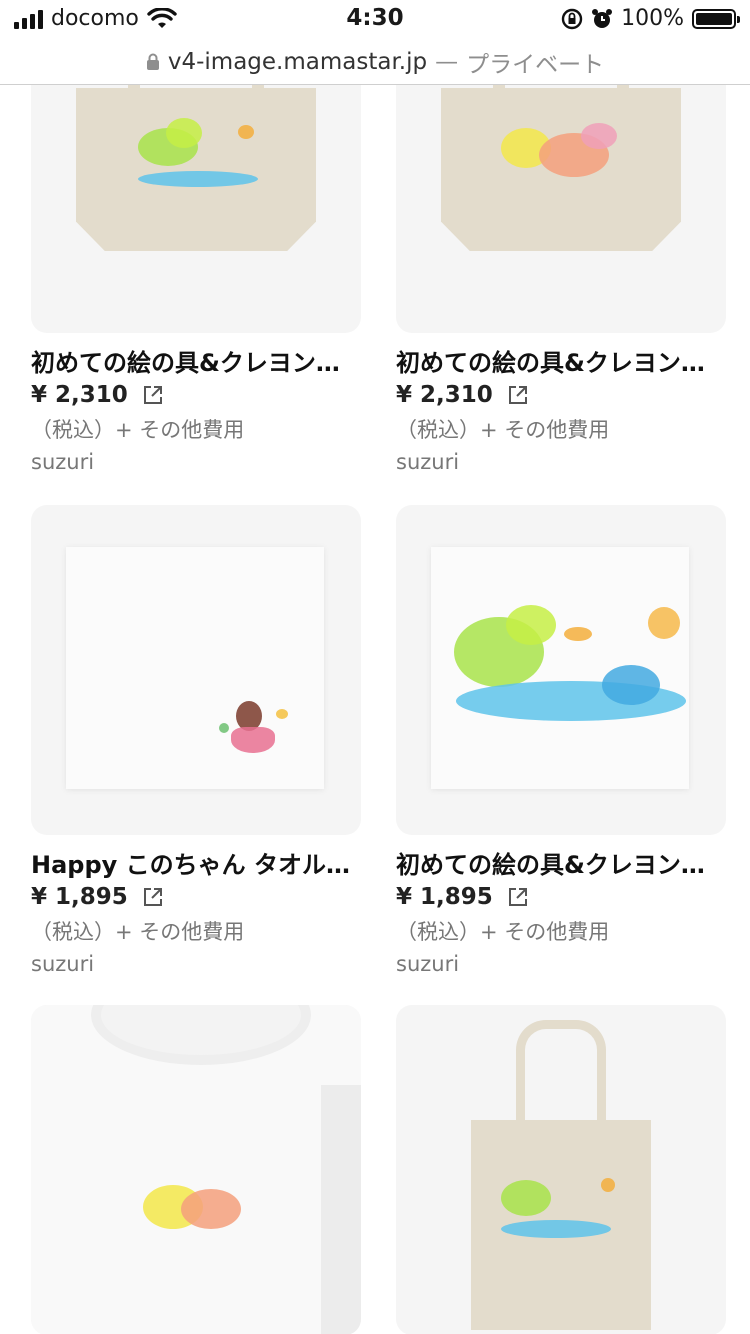 The height and width of the screenshot is (1334, 750). What do you see at coordinates (28, 19) in the screenshot?
I see `signal-icon` at bounding box center [28, 19].